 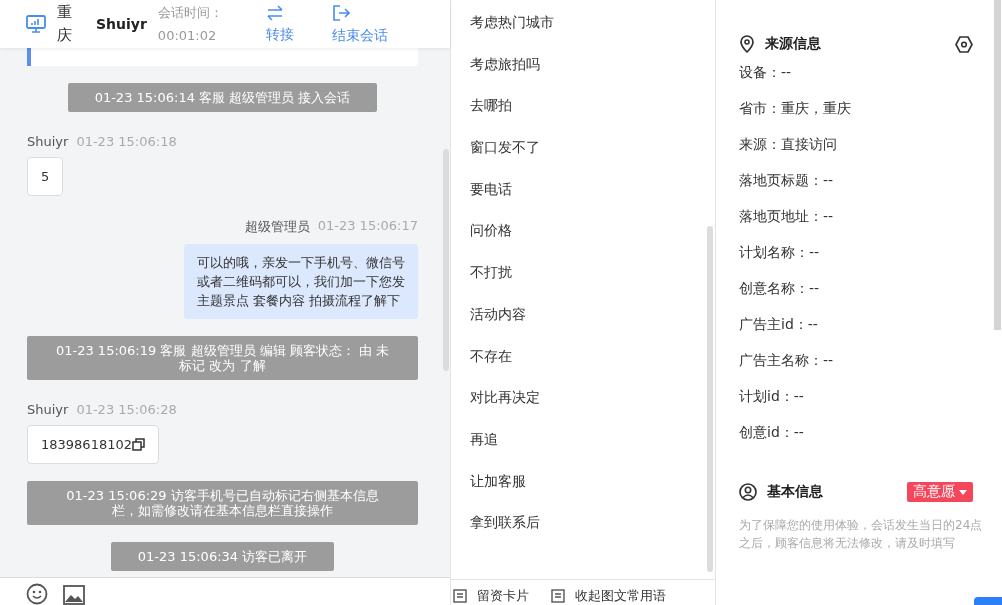 I want to click on info-field: 落地页地址：--, so click(x=870, y=216).